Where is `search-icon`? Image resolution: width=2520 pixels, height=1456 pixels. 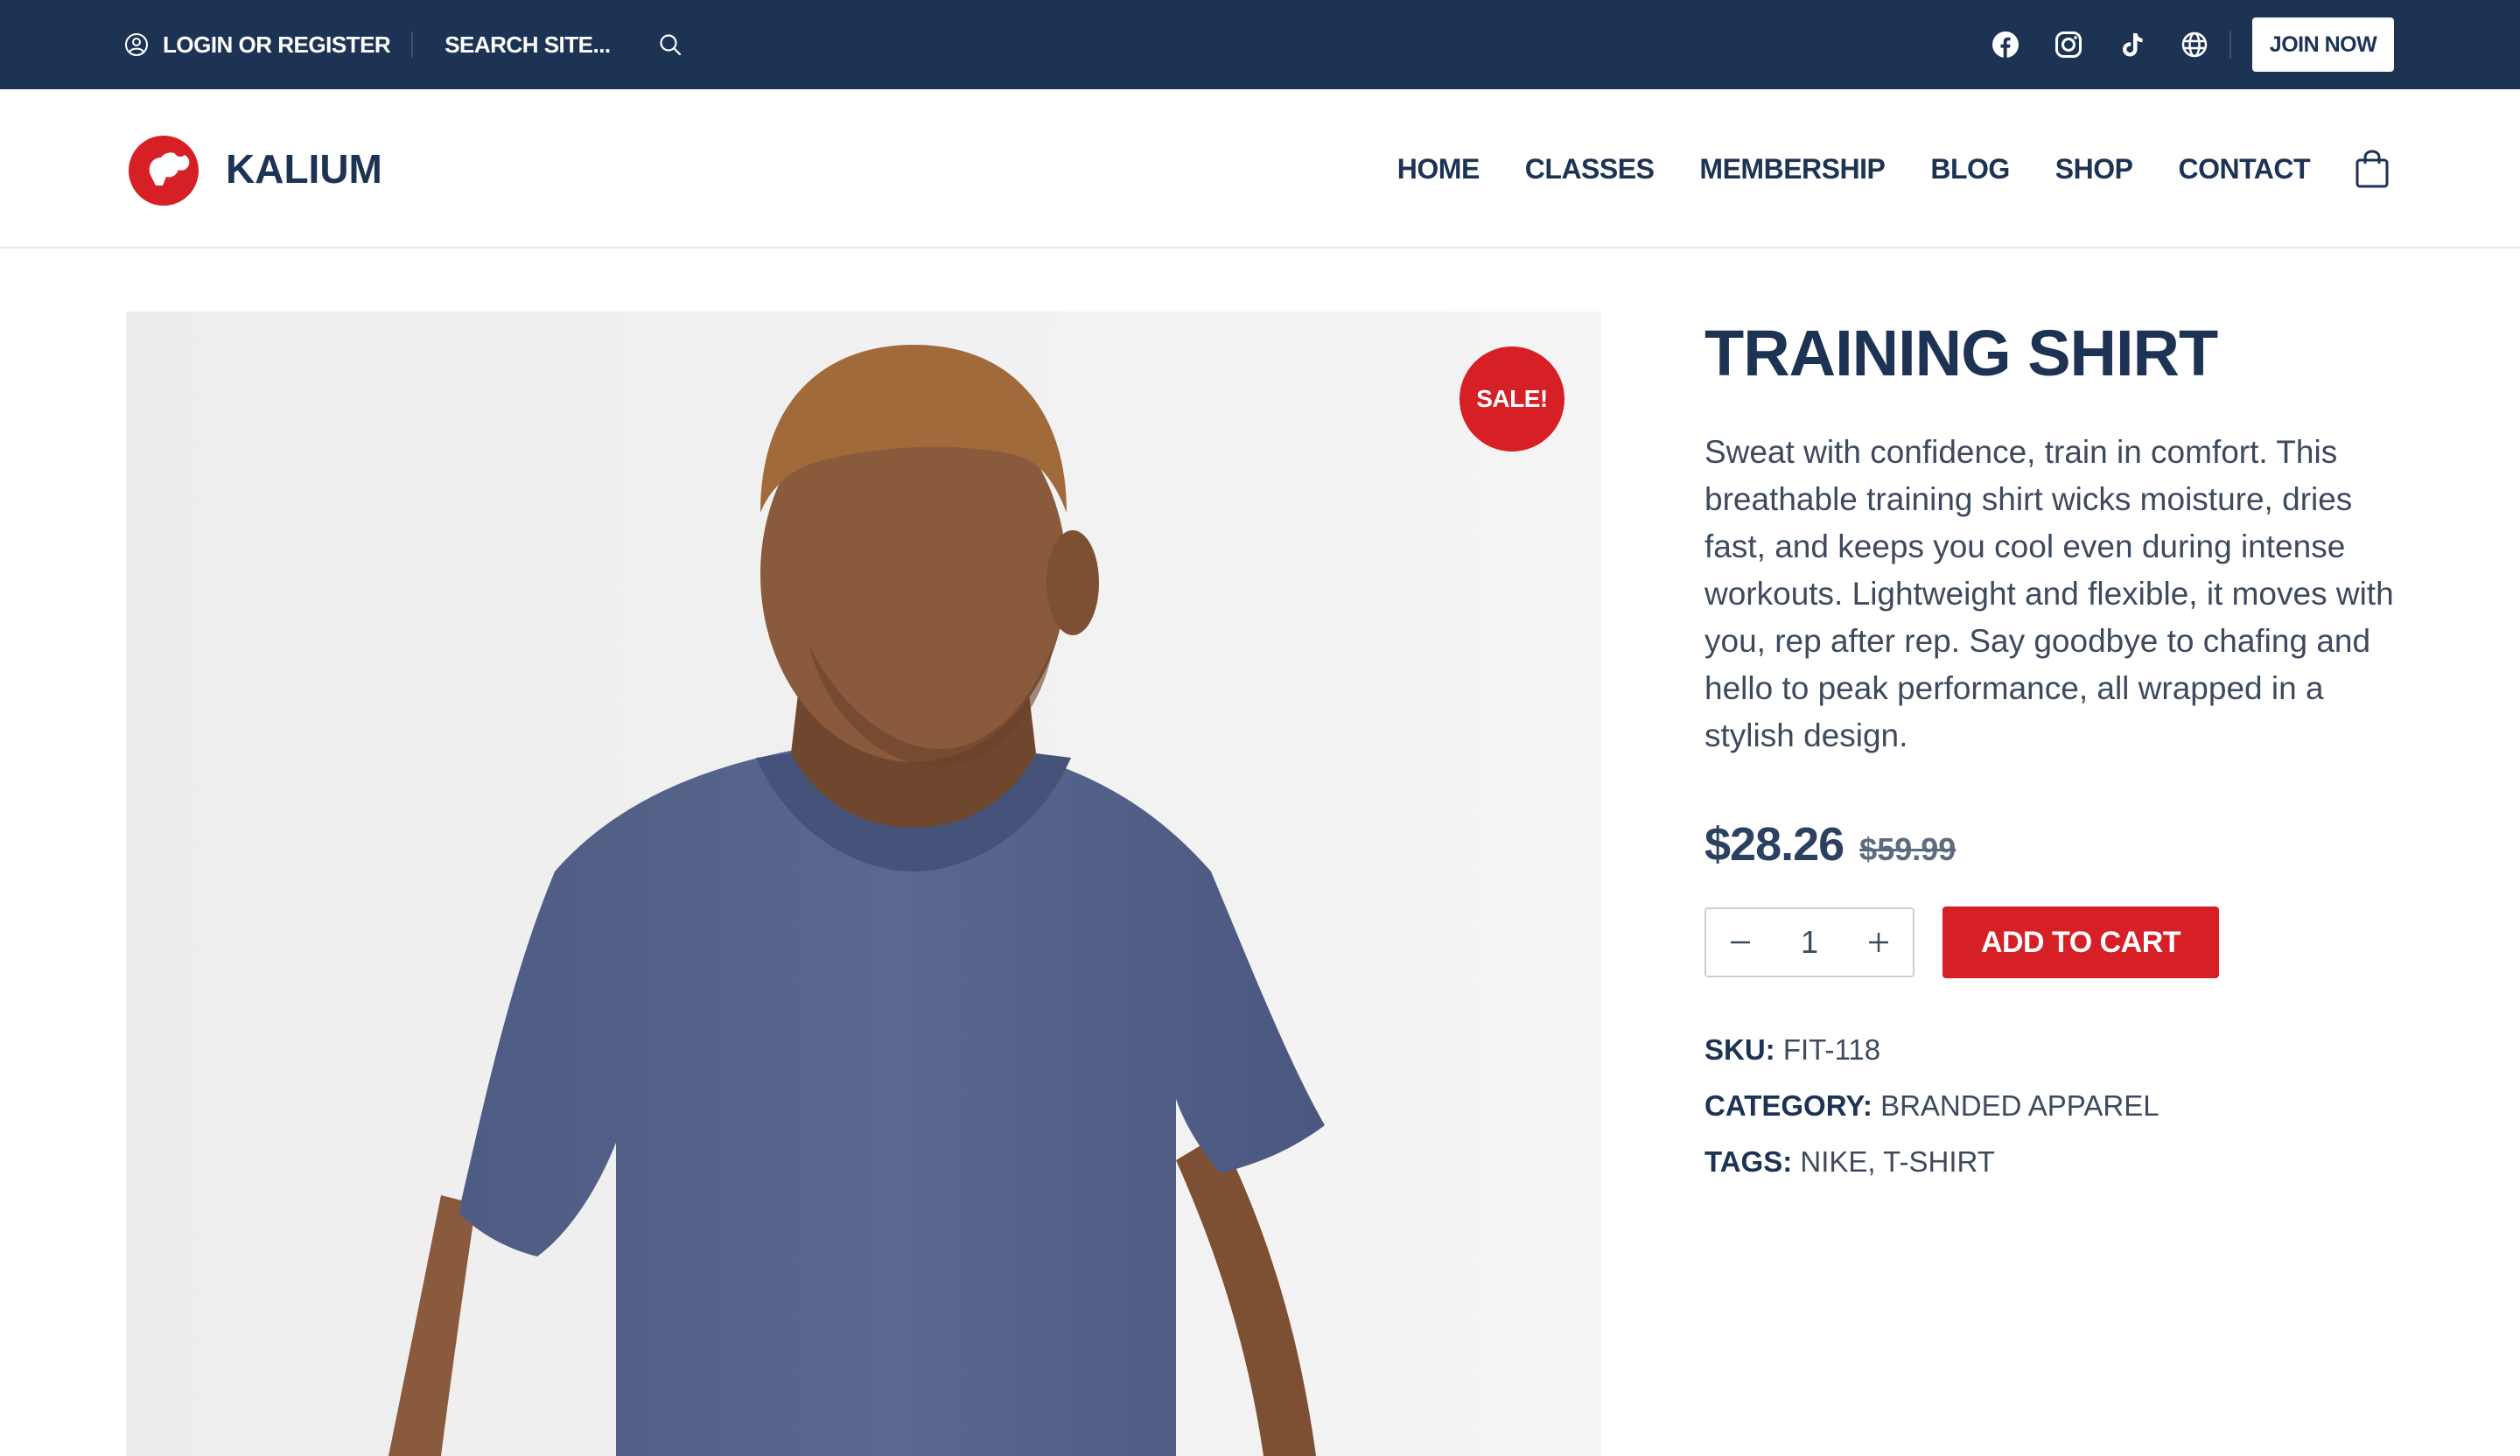 search-icon is located at coordinates (670, 44).